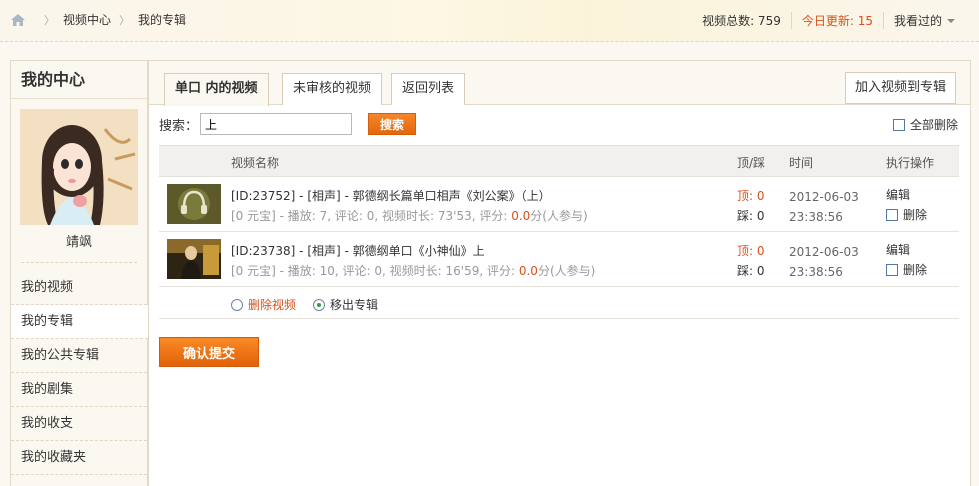  I want to click on video-title: [ID:23752] - [相声] - 郭德纲长篇单口相声《刘公案》（上）, so click(391, 195).